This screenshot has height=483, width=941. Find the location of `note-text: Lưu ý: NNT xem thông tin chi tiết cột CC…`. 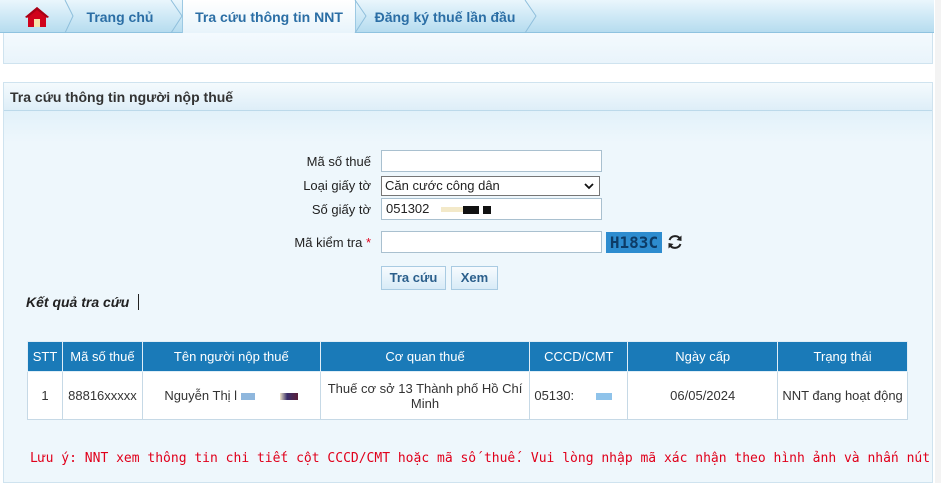

note-text: Lưu ý: NNT xem thông tin chi tiết cột CC… is located at coordinates (485, 458).